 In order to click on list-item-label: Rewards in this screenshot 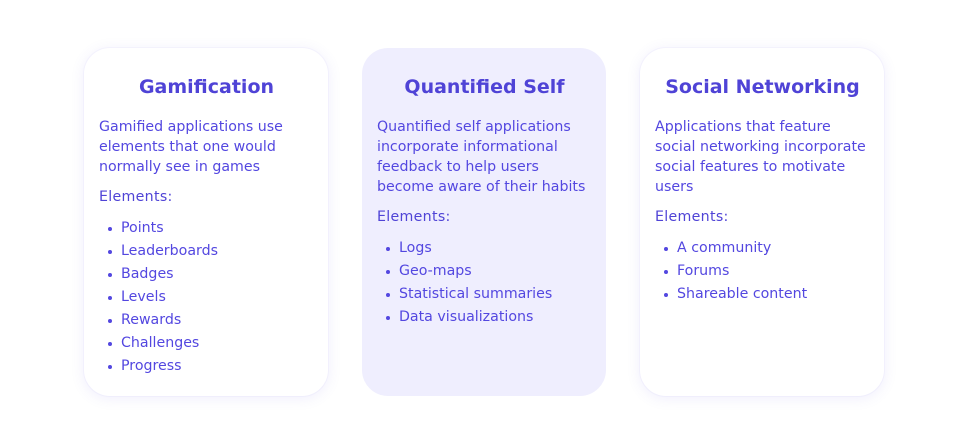, I will do `click(151, 320)`.